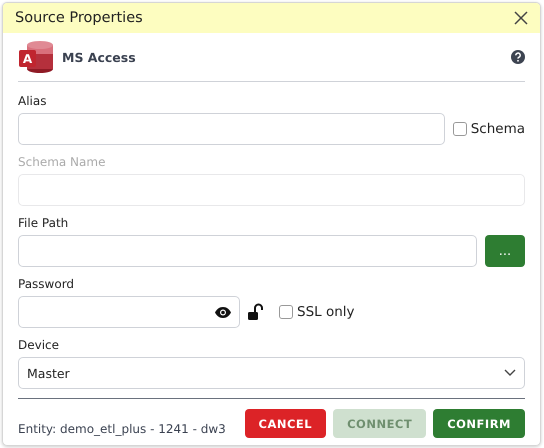 Image resolution: width=544 pixels, height=448 pixels. What do you see at coordinates (223, 312) in the screenshot?
I see `eye-icon` at bounding box center [223, 312].